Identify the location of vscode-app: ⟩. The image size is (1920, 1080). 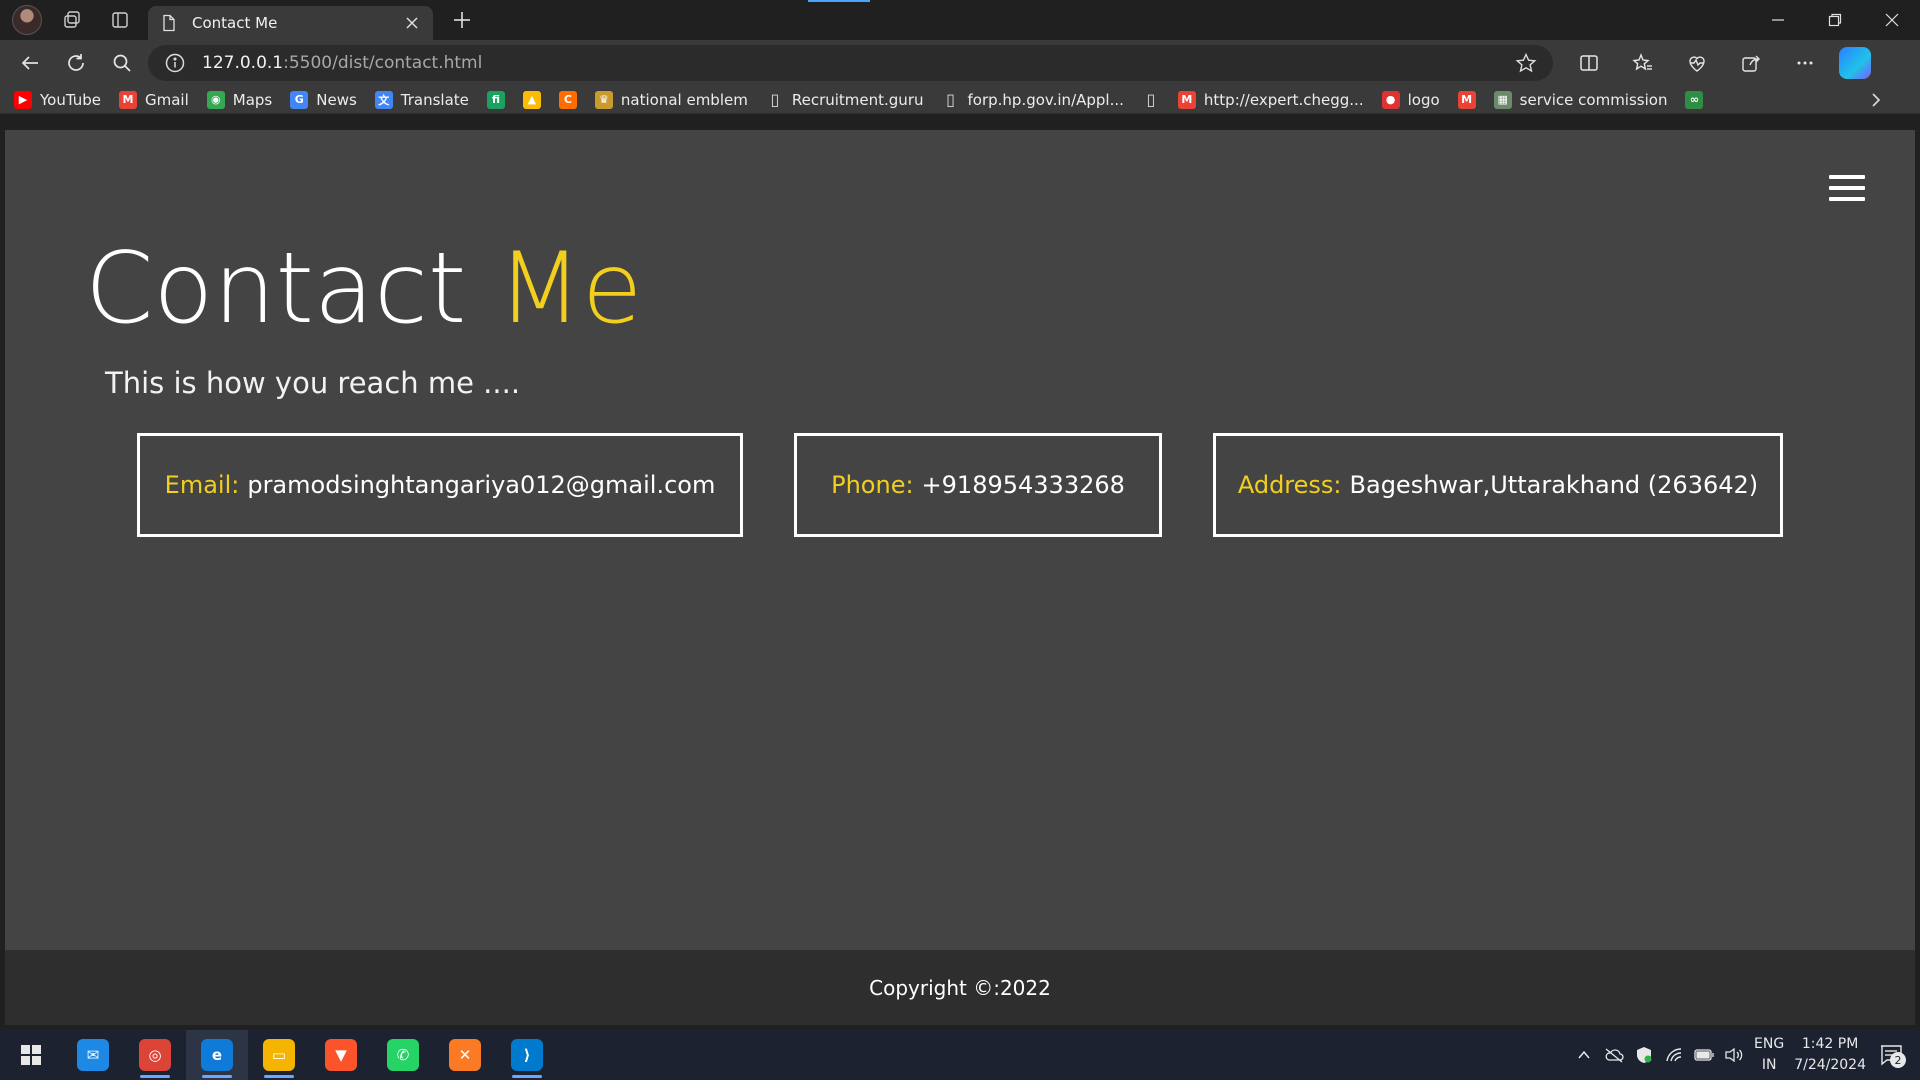
(527, 1055).